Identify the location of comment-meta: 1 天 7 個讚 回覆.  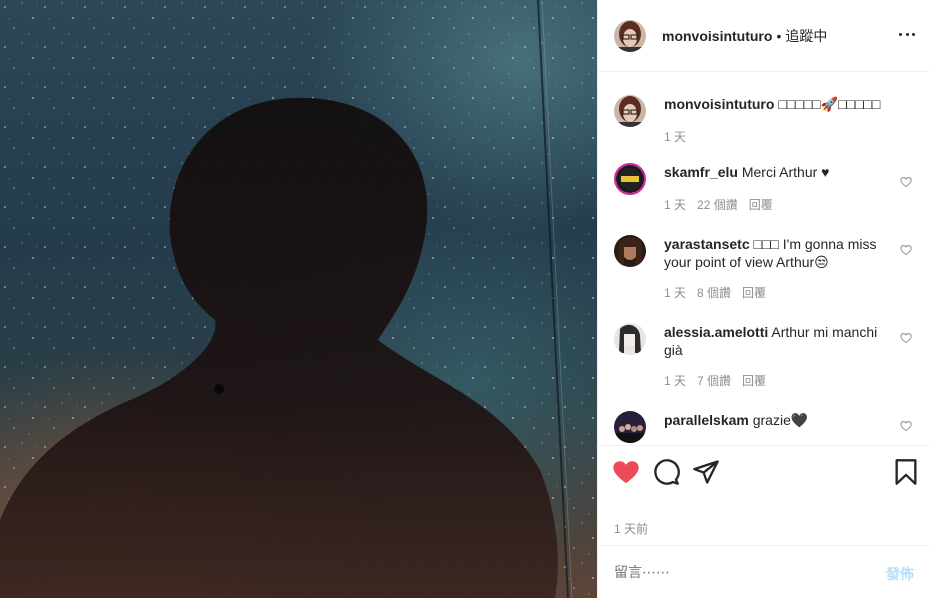
(715, 380).